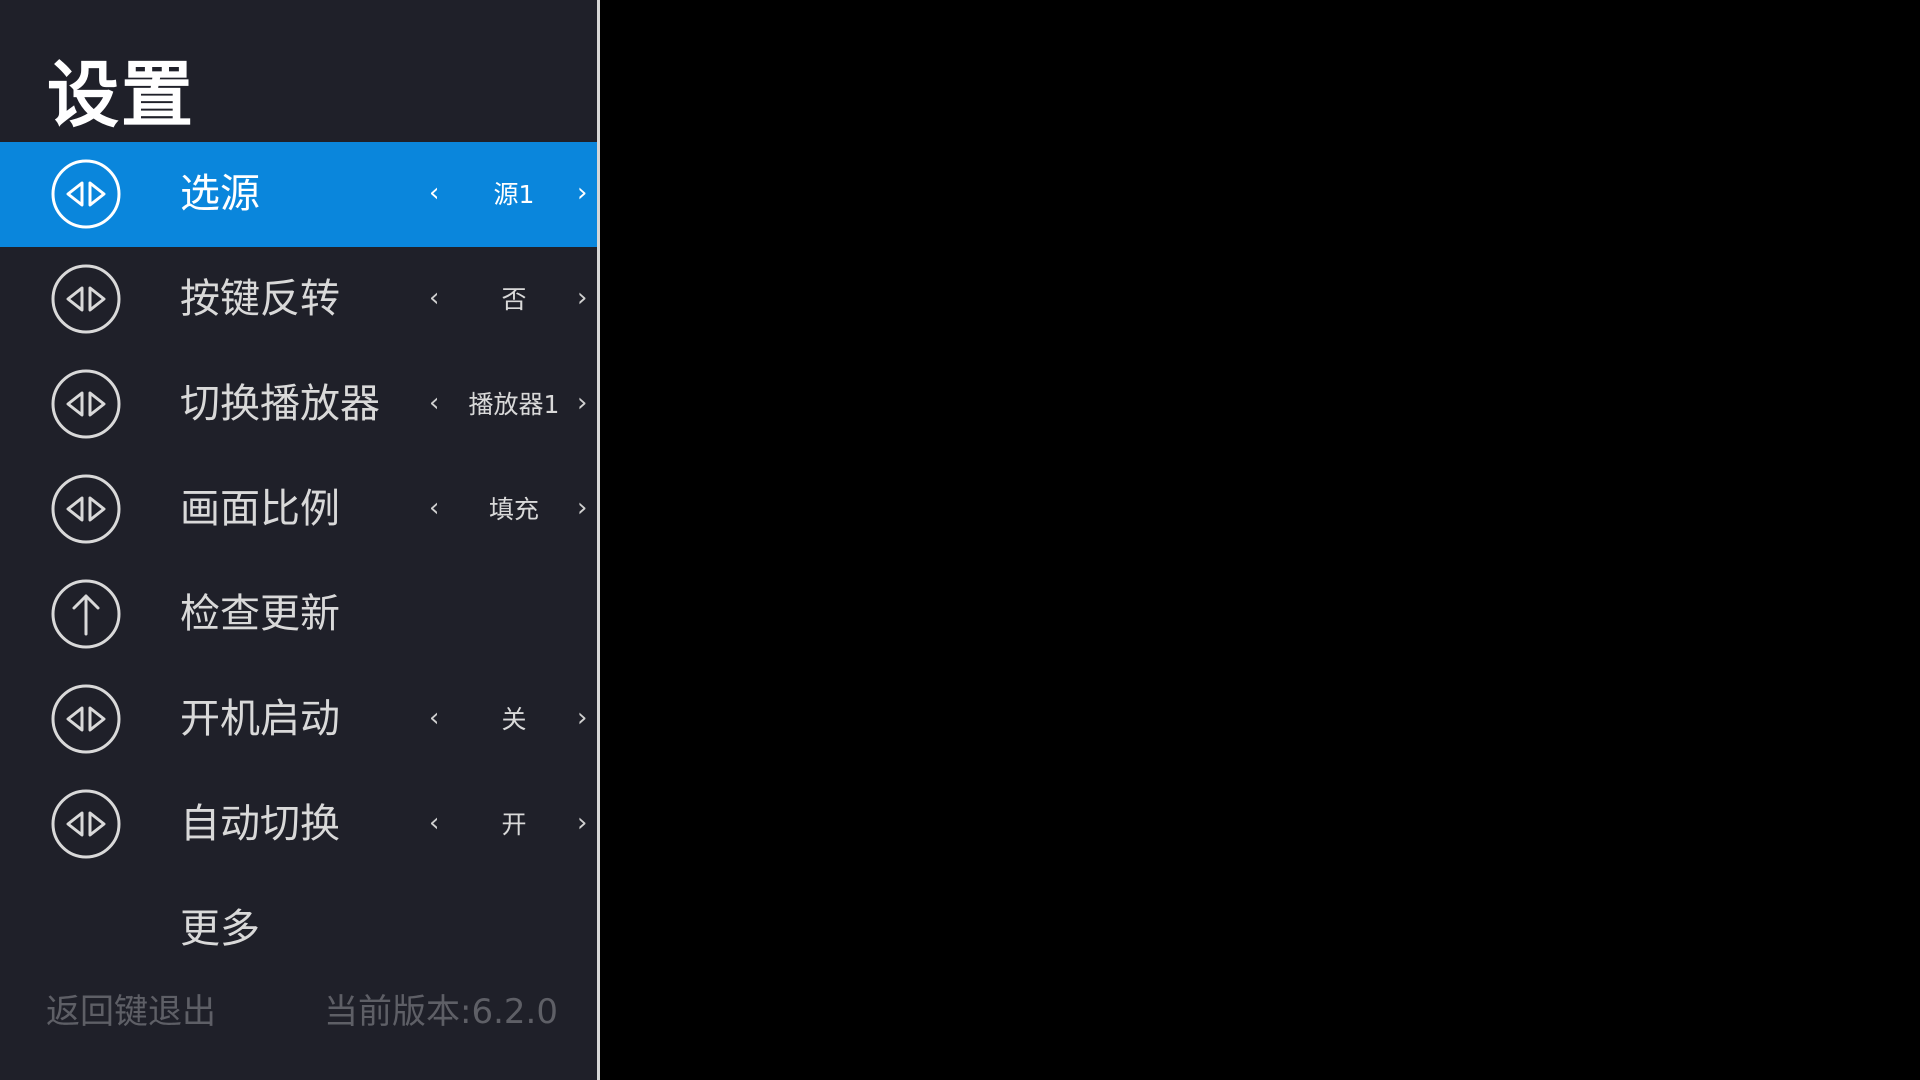 This screenshot has width=1920, height=1080. Describe the element at coordinates (514, 824) in the screenshot. I see `menu-item-value: 开` at that location.